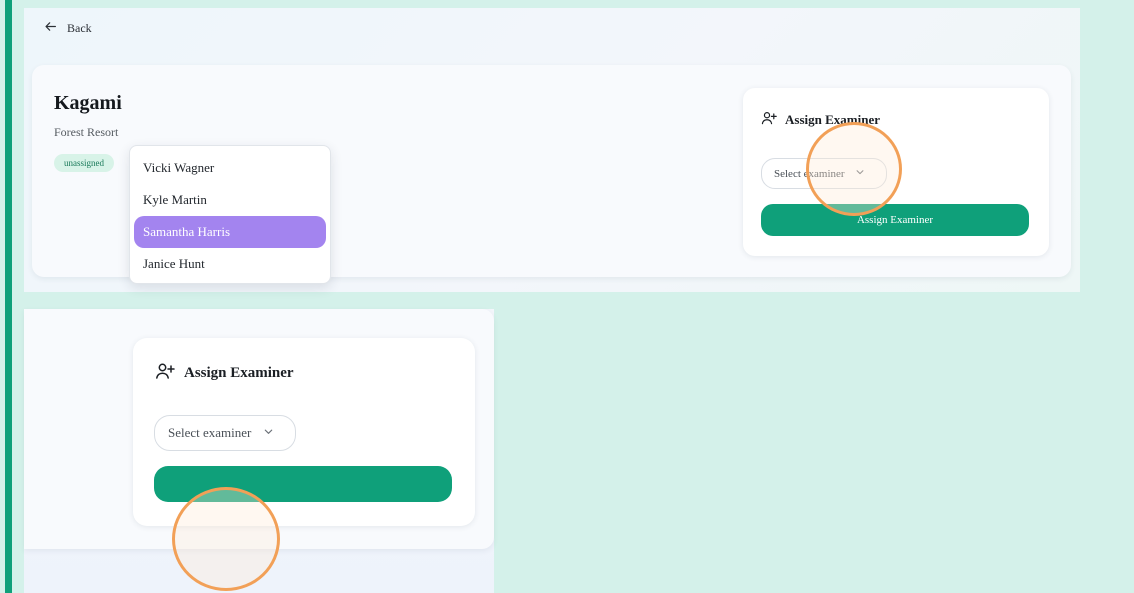 Image resolution: width=1134 pixels, height=593 pixels. What do you see at coordinates (230, 168) in the screenshot?
I see `dropdown-option-vicki-wagner: Vicki Wagner` at bounding box center [230, 168].